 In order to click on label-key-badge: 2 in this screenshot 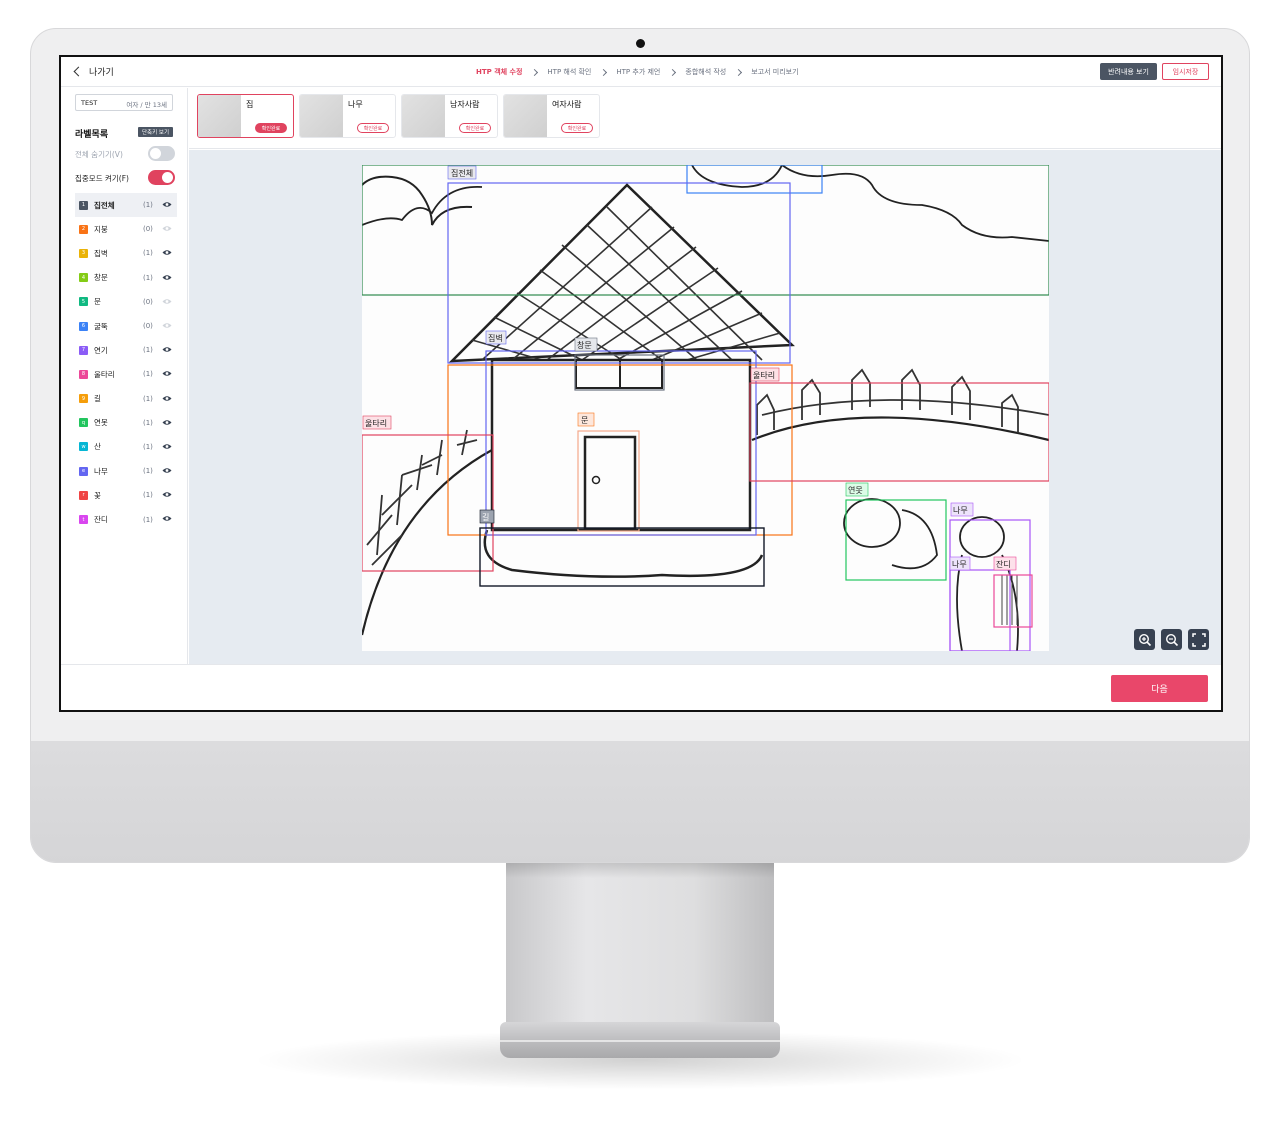, I will do `click(83, 229)`.